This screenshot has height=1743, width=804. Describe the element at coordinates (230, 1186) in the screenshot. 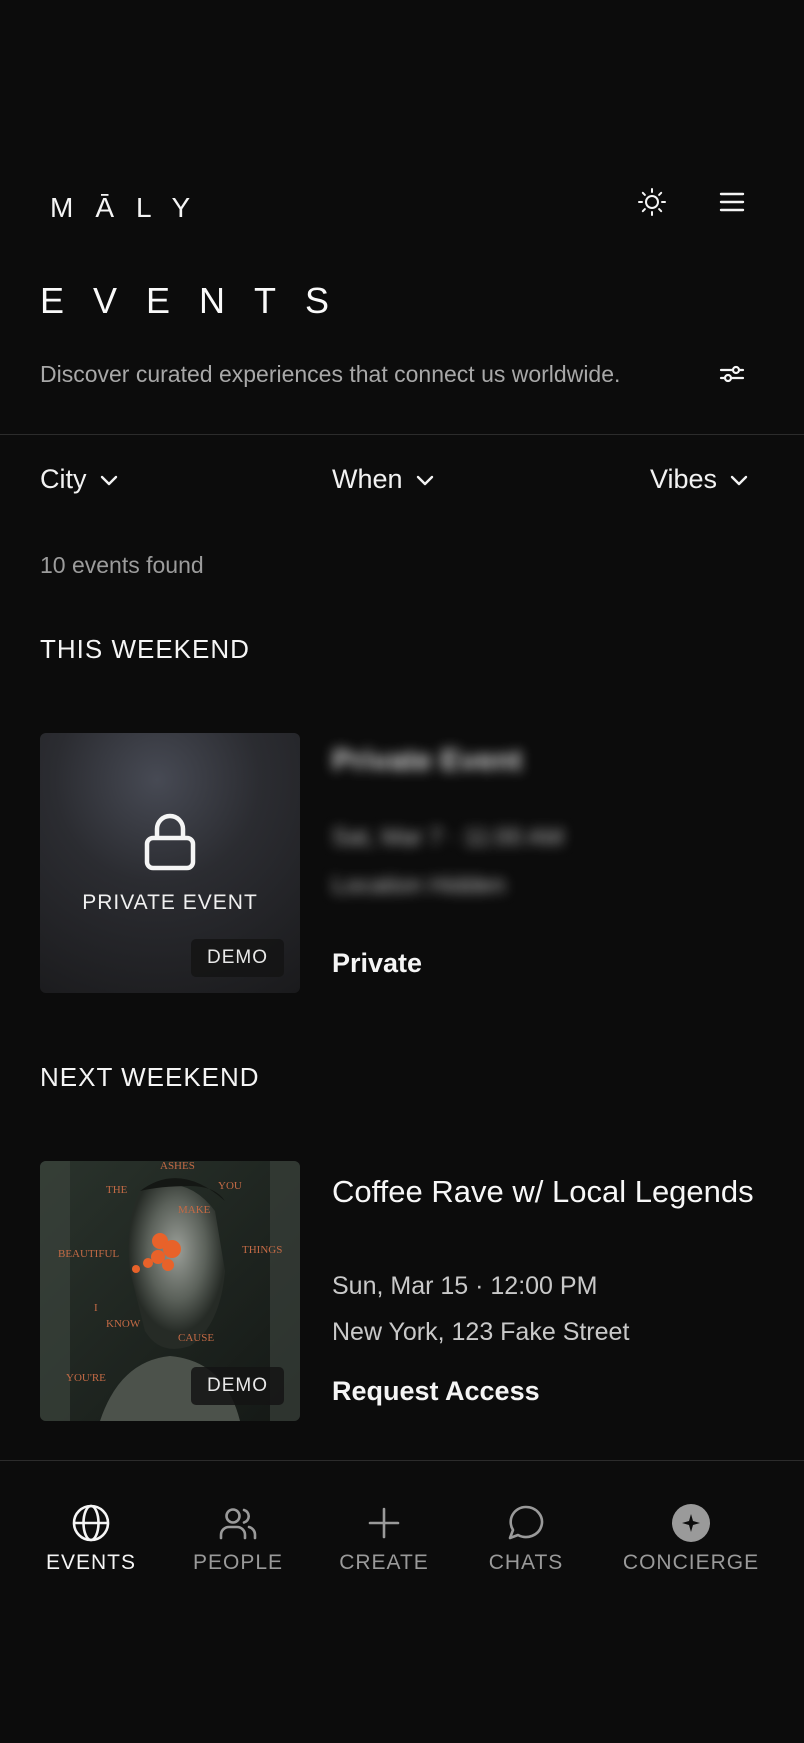

I see `svg-text: YOU` at that location.